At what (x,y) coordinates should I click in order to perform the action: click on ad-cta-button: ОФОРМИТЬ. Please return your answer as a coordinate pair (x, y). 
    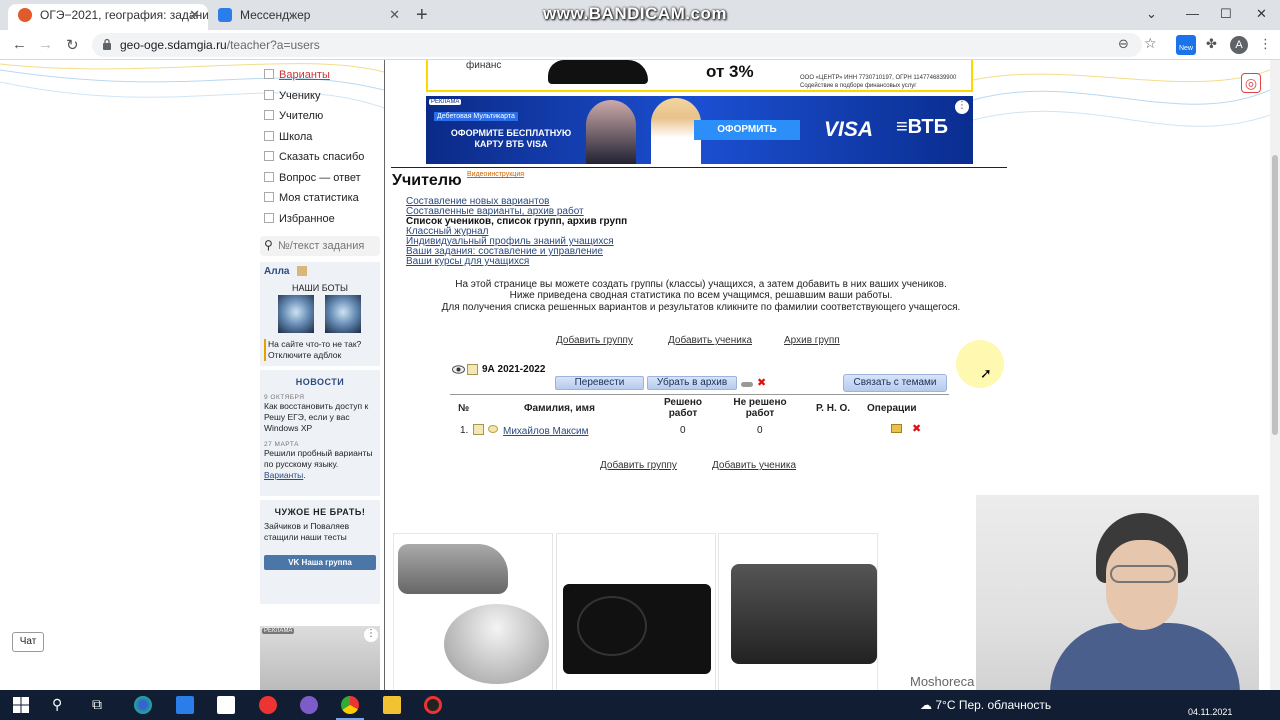
    Looking at the image, I should click on (747, 130).